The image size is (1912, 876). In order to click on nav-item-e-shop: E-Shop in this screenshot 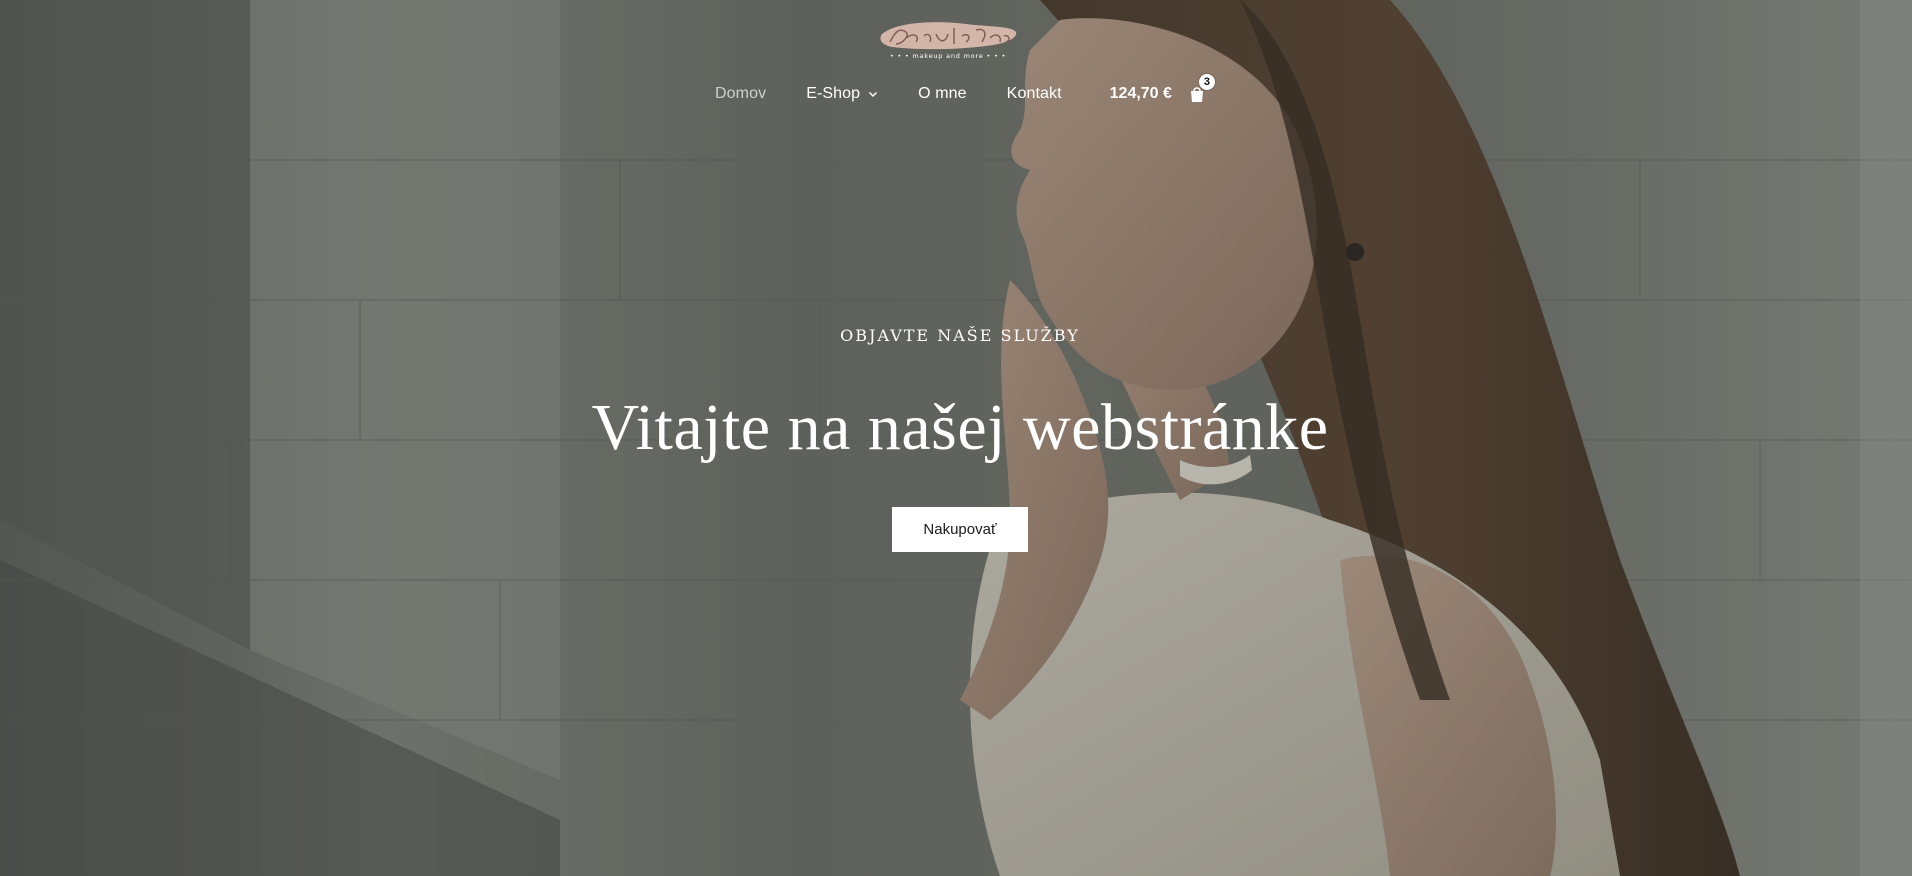, I will do `click(842, 94)`.